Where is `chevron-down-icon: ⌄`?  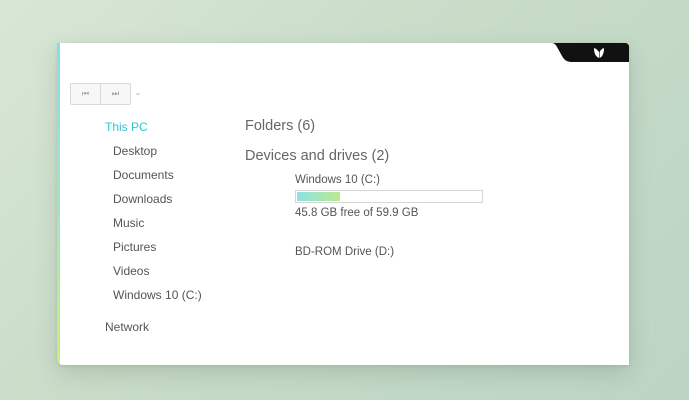
chevron-down-icon: ⌄ is located at coordinates (138, 91).